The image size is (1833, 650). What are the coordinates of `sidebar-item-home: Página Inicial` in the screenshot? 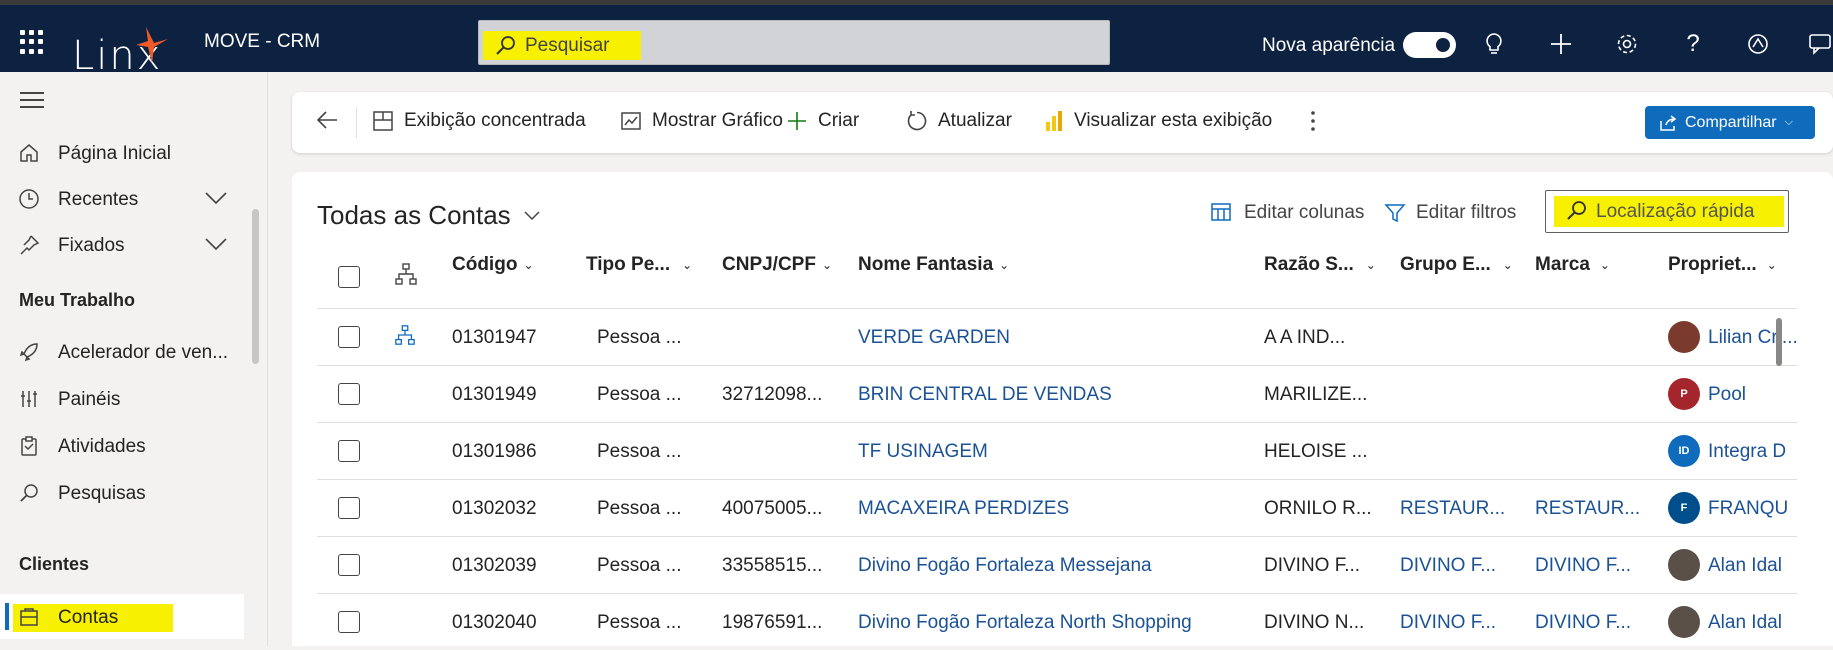 It's located at (131, 153).